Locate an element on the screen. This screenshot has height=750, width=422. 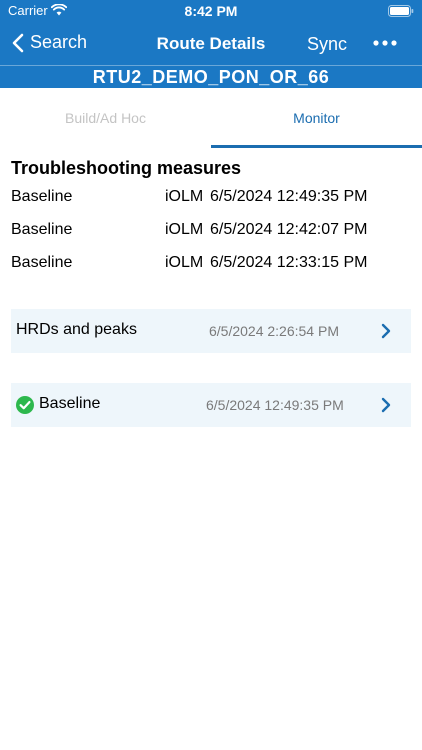
check-circle-icon is located at coordinates (25, 405).